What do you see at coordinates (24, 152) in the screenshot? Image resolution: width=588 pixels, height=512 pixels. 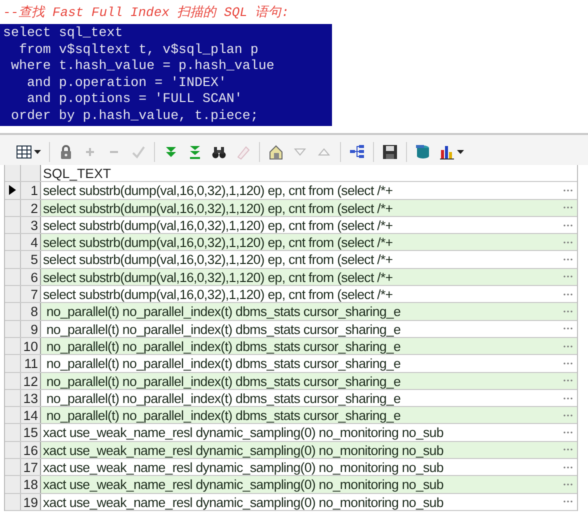 I see `grid-icon` at bounding box center [24, 152].